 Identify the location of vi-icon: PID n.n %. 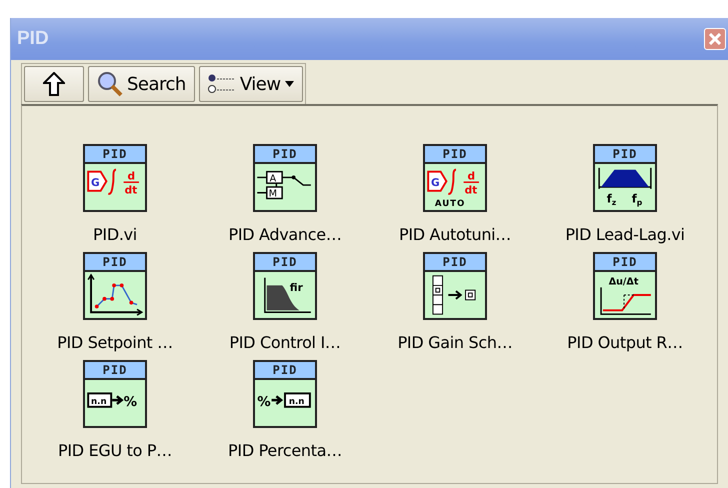
(115, 394).